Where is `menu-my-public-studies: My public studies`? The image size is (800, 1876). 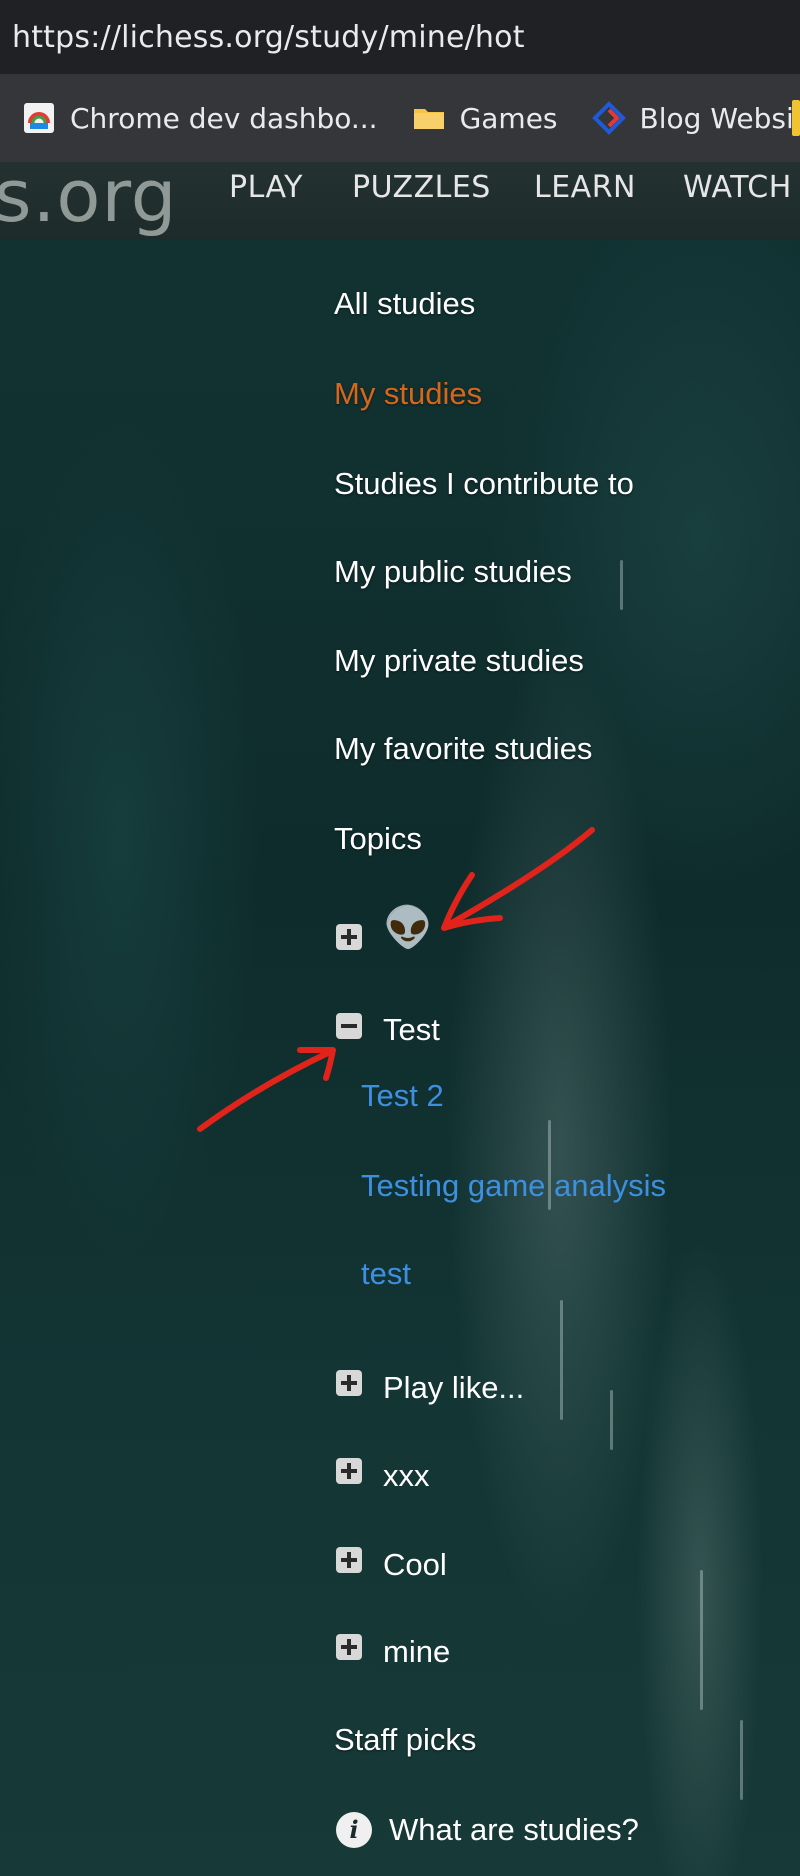
menu-my-public-studies: My public studies is located at coordinates (453, 572).